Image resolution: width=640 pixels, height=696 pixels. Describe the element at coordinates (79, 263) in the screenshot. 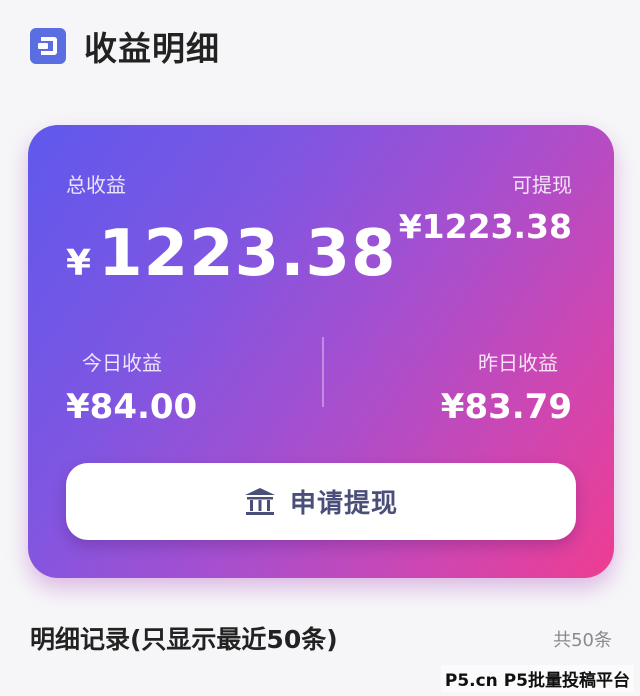

I see `currency-symbol: ¥` at that location.